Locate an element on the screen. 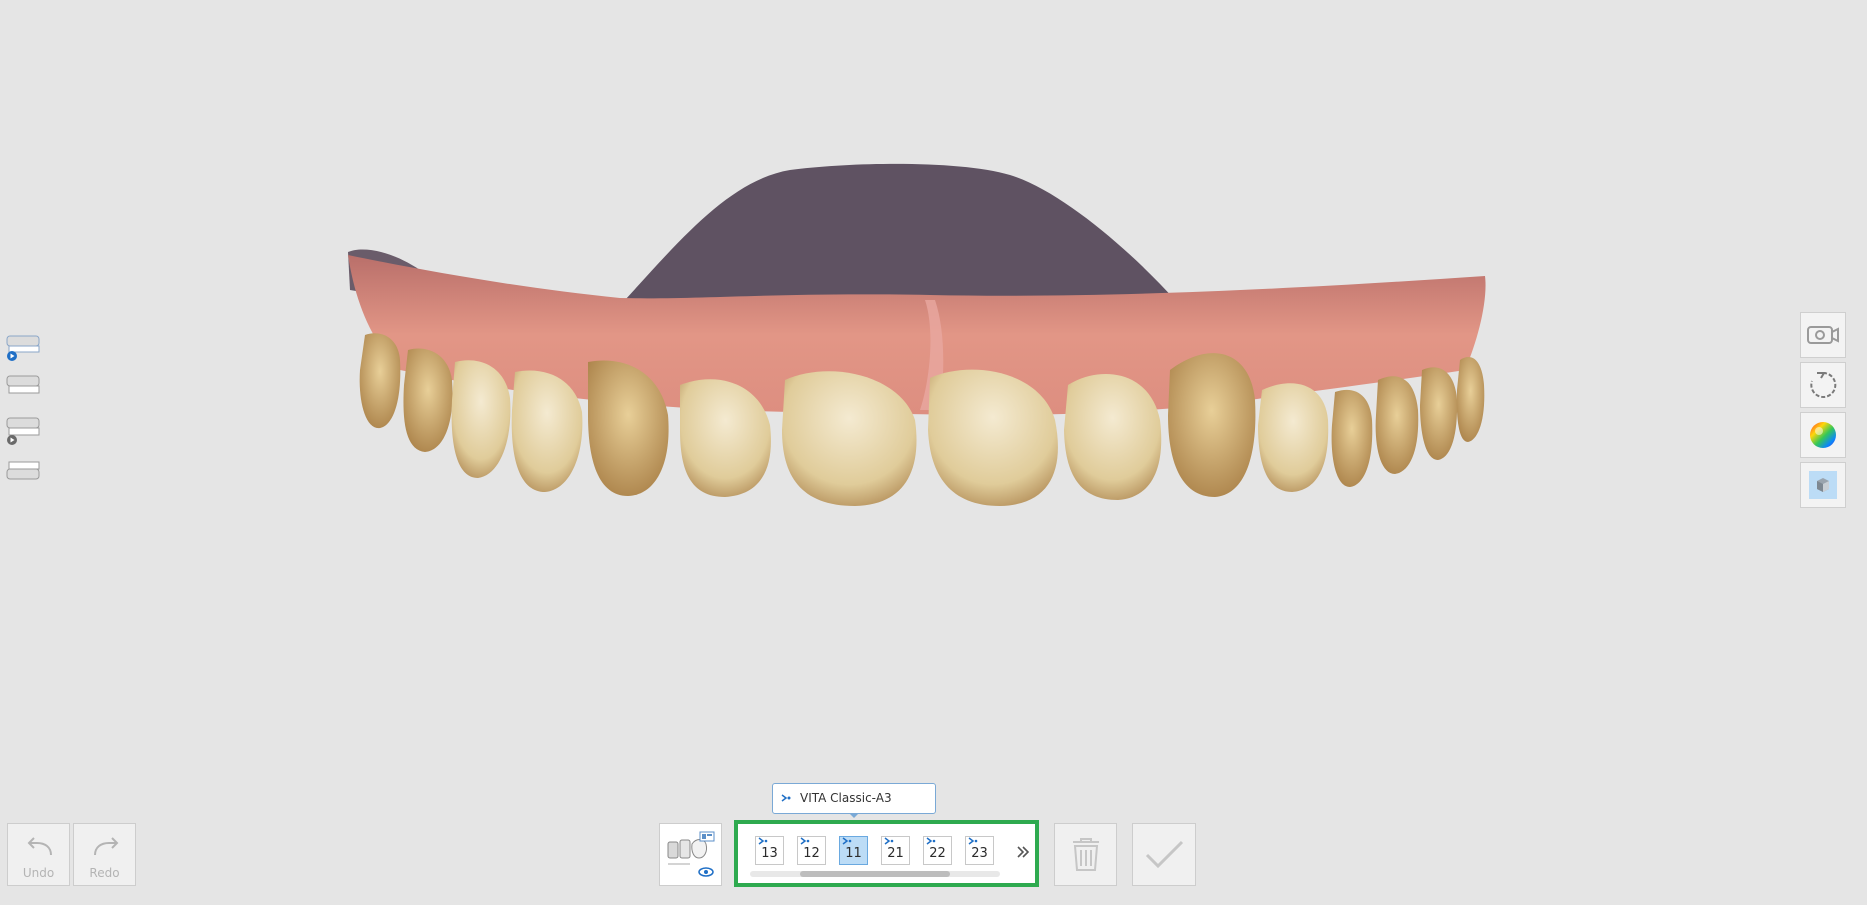 Image resolution: width=1867 pixels, height=905 pixels. check-icon is located at coordinates (1164, 854).